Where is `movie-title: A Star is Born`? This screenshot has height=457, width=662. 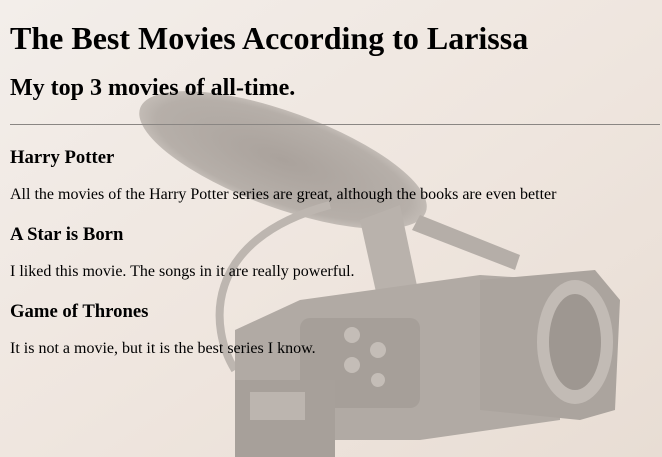
movie-title: A Star is Born is located at coordinates (67, 234).